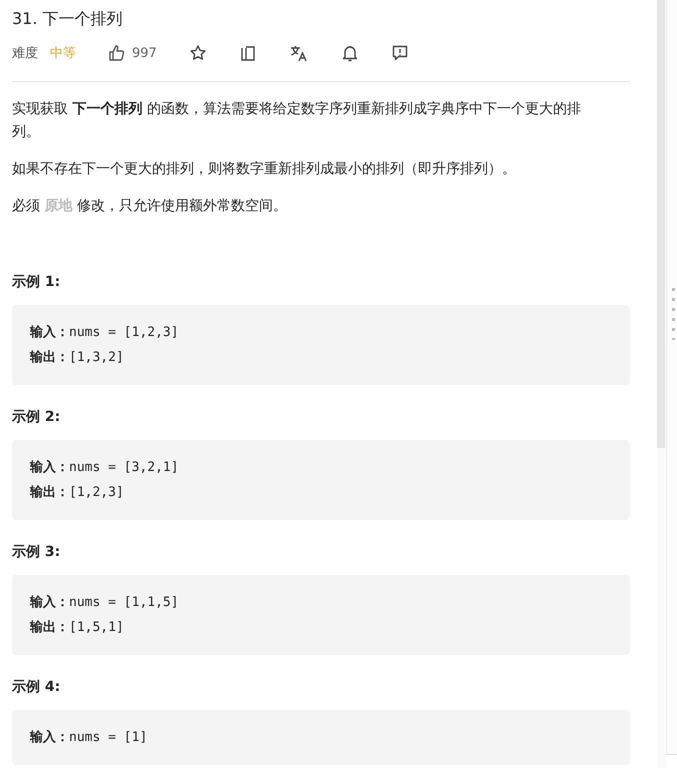 This screenshot has height=768, width=677. Describe the element at coordinates (298, 53) in the screenshot. I see `translate-icon` at that location.